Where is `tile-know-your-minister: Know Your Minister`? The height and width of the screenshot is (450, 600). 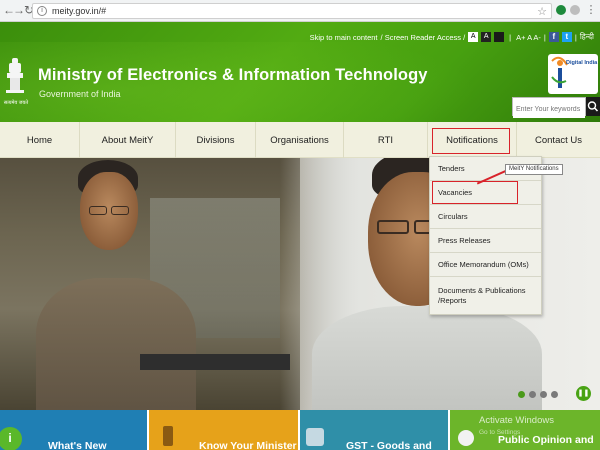
tile-know-your-minister: Know Your Minister is located at coordinates (223, 430).